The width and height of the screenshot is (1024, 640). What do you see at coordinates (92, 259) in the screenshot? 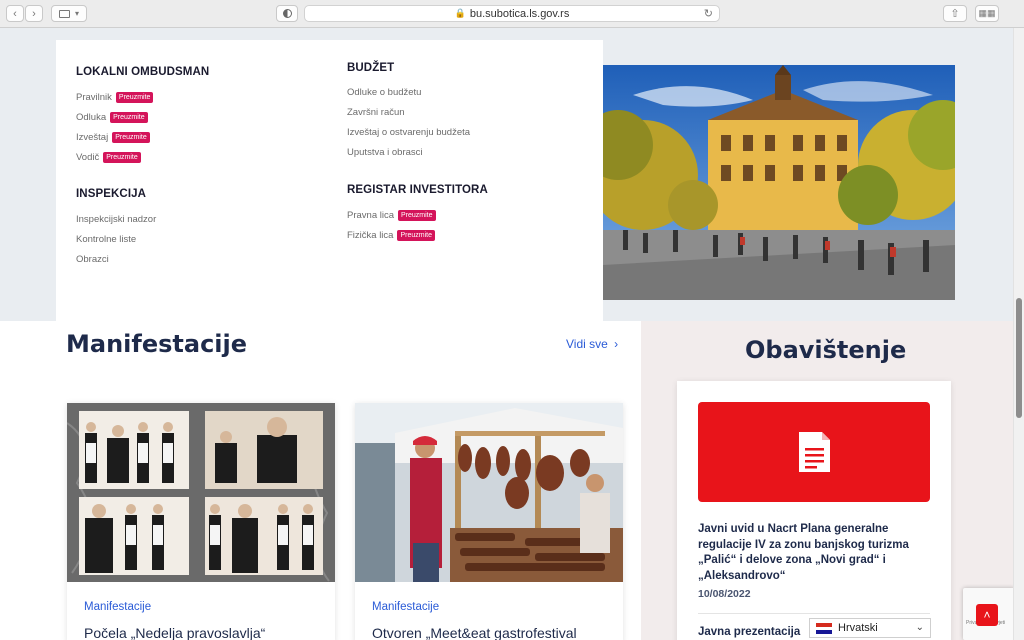
I see `menu-item-obrazci: Obrazci` at bounding box center [92, 259].